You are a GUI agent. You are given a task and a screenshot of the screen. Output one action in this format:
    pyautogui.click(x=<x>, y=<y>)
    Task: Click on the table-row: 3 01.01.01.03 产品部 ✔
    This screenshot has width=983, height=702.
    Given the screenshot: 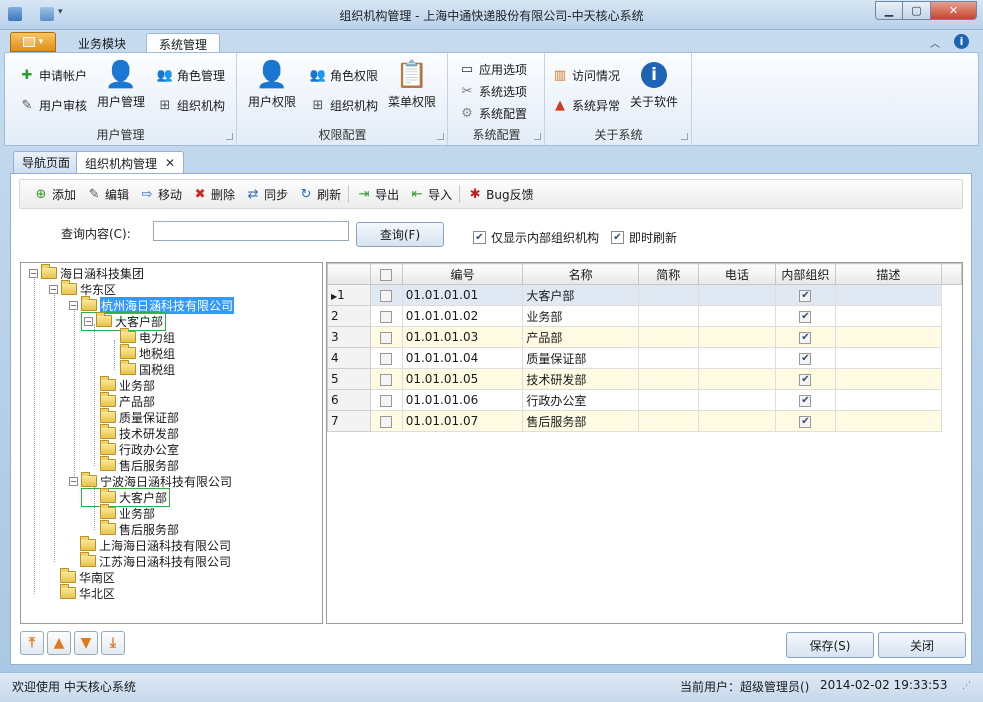 What is the action you would take?
    pyautogui.click(x=644, y=337)
    